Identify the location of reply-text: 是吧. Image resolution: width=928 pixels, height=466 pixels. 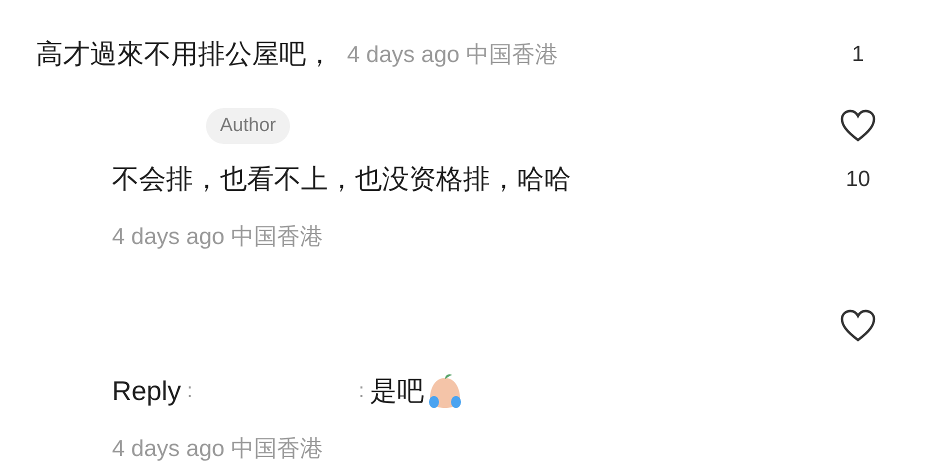
(397, 391).